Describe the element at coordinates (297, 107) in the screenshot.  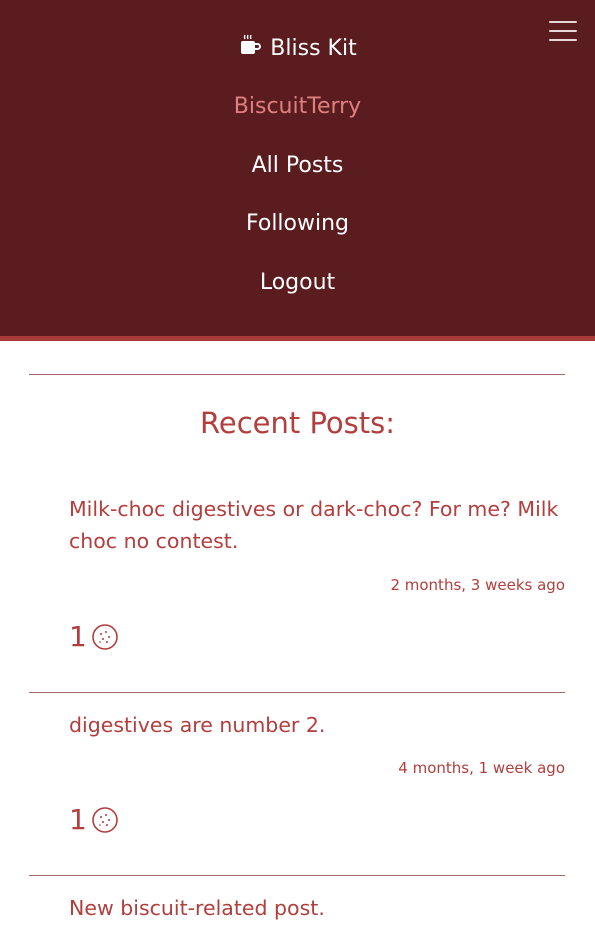
I see `nav-link-user: BiscuitTerry` at that location.